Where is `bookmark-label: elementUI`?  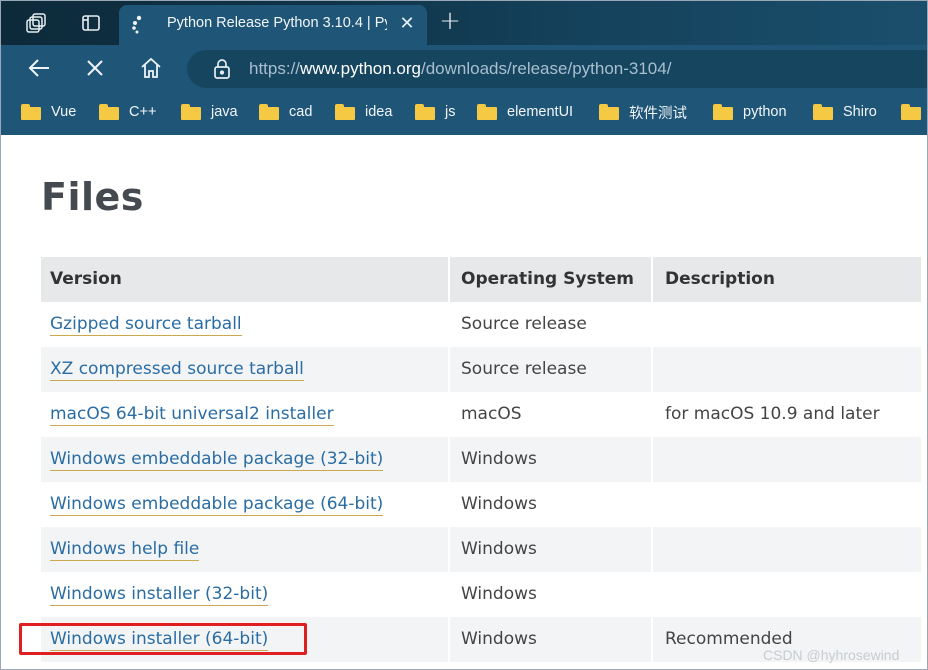 bookmark-label: elementUI is located at coordinates (540, 112).